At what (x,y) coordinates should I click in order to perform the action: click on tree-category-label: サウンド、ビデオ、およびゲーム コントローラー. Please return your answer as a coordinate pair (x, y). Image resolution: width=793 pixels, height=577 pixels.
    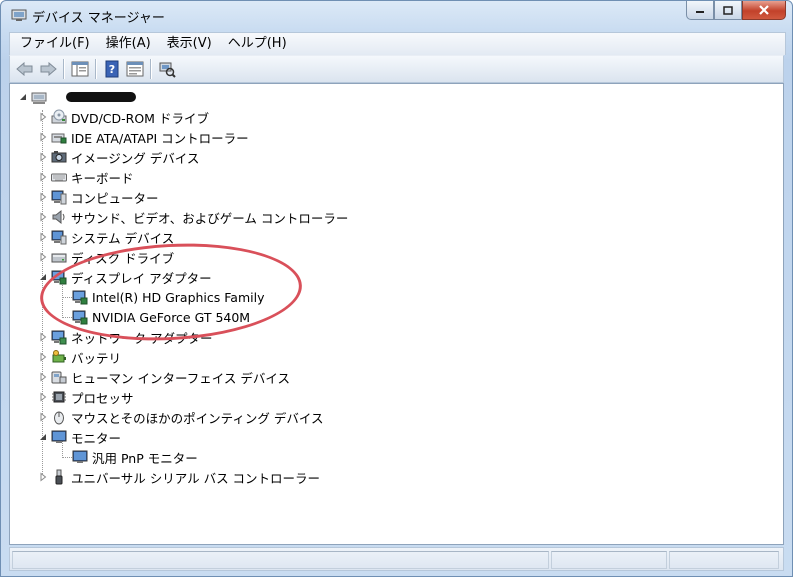
    Looking at the image, I should click on (210, 218).